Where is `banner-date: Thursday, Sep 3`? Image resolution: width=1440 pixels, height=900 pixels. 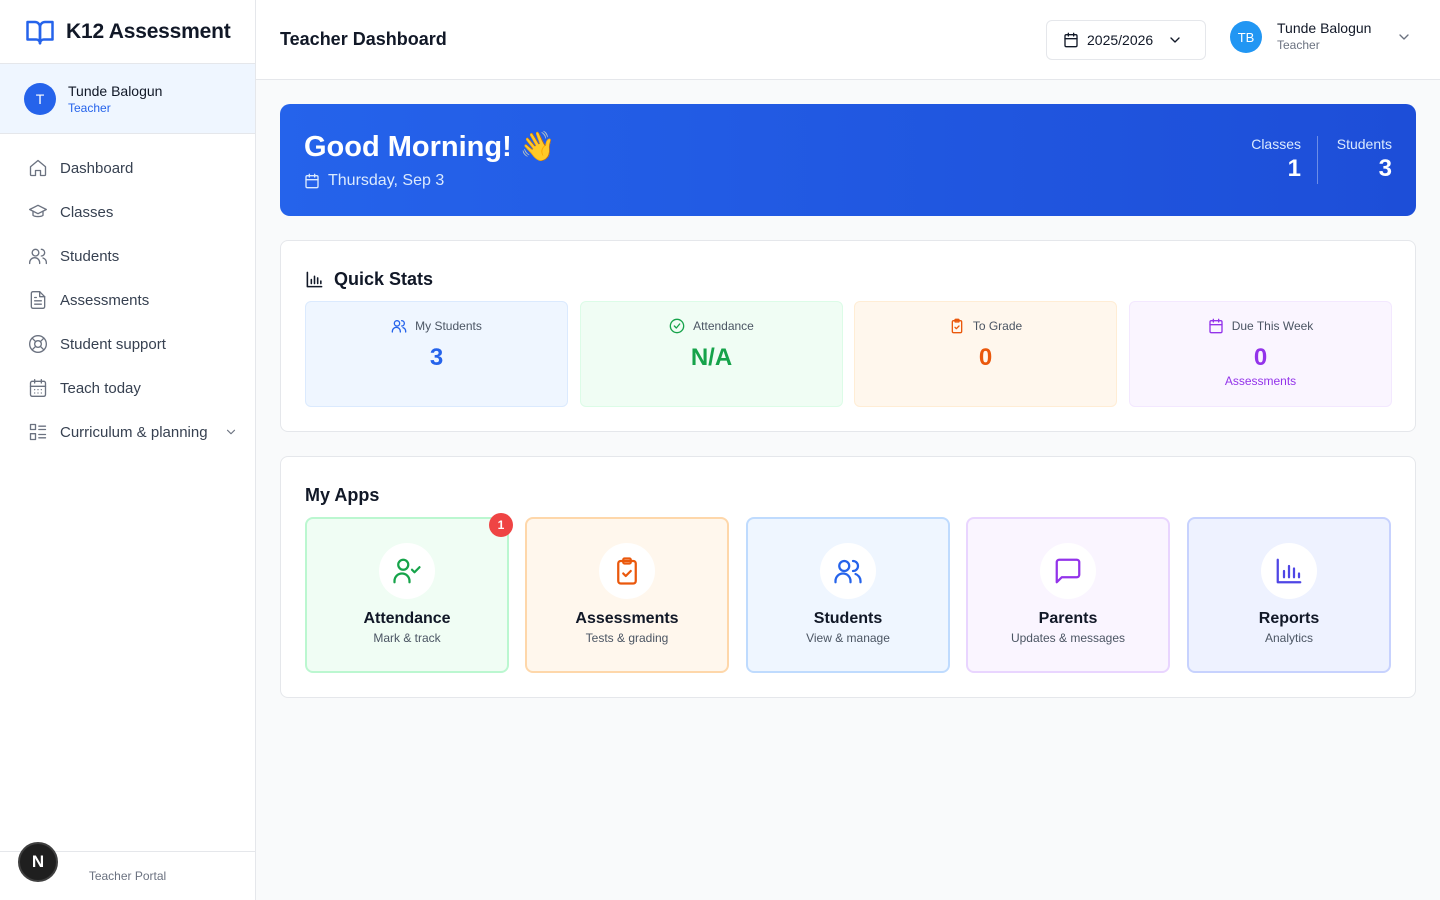 banner-date: Thursday, Sep 3 is located at coordinates (374, 181).